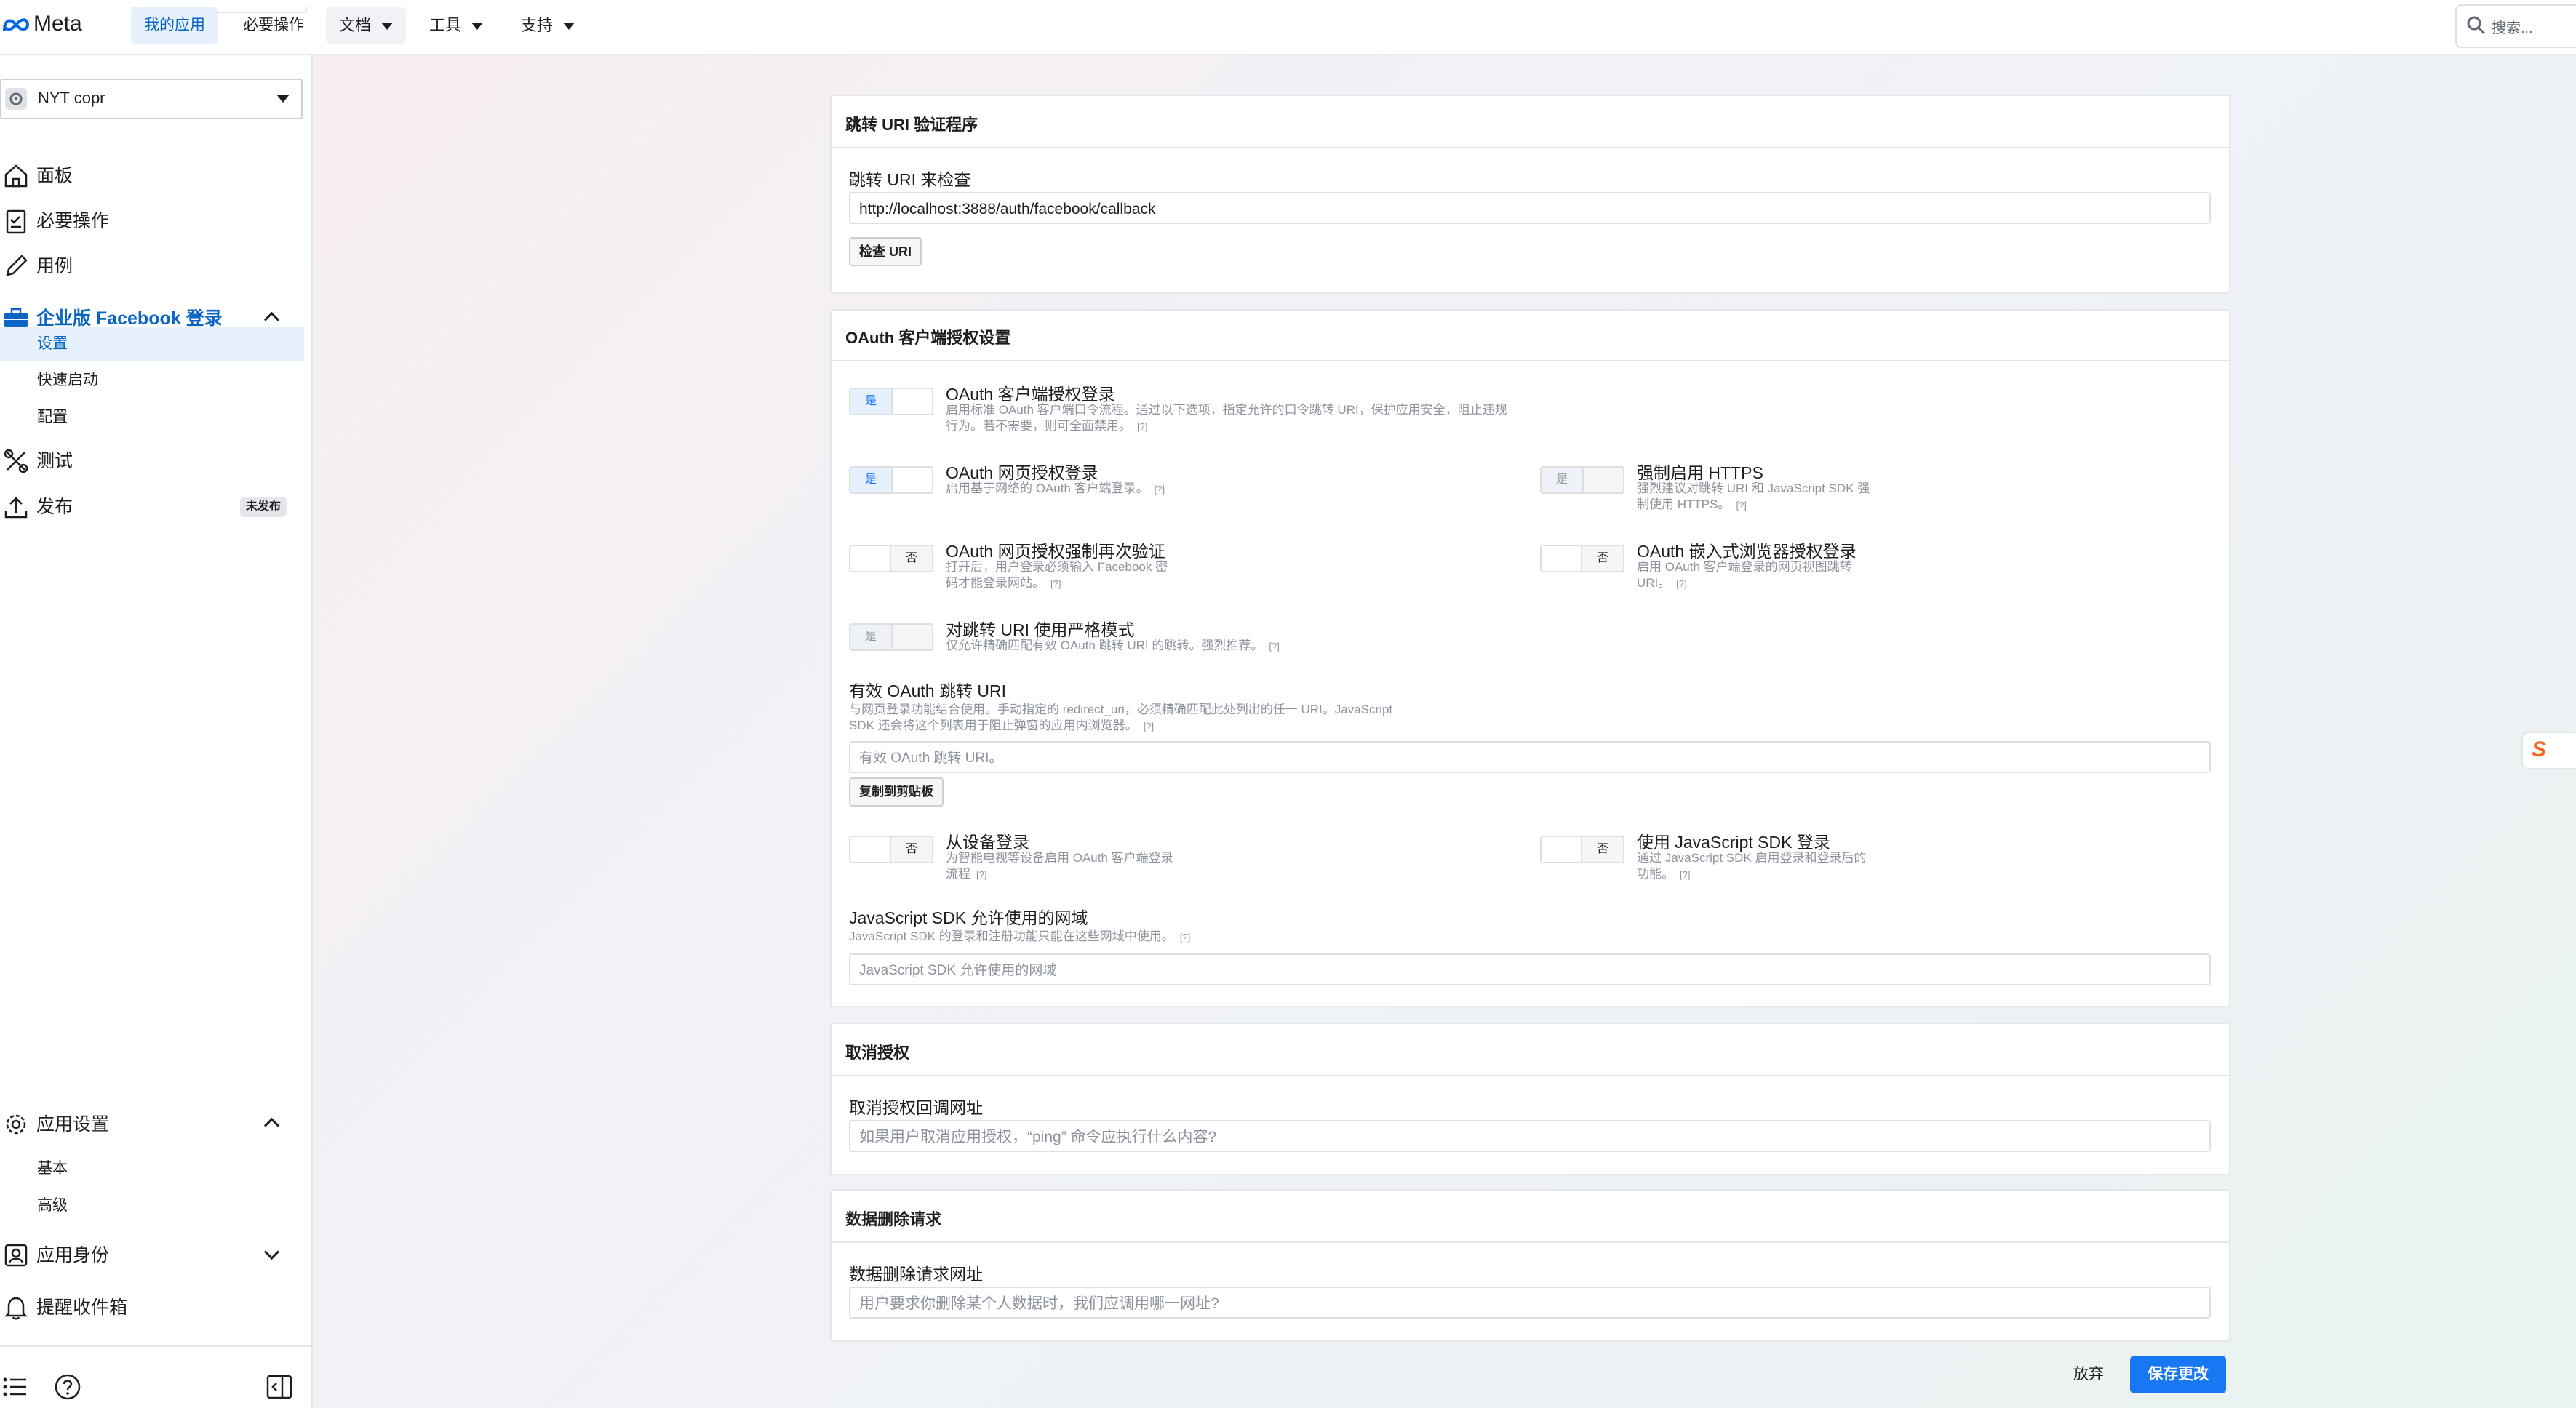  What do you see at coordinates (152, 1206) in the screenshot?
I see `sidebar-subitem-advanced: 高级` at bounding box center [152, 1206].